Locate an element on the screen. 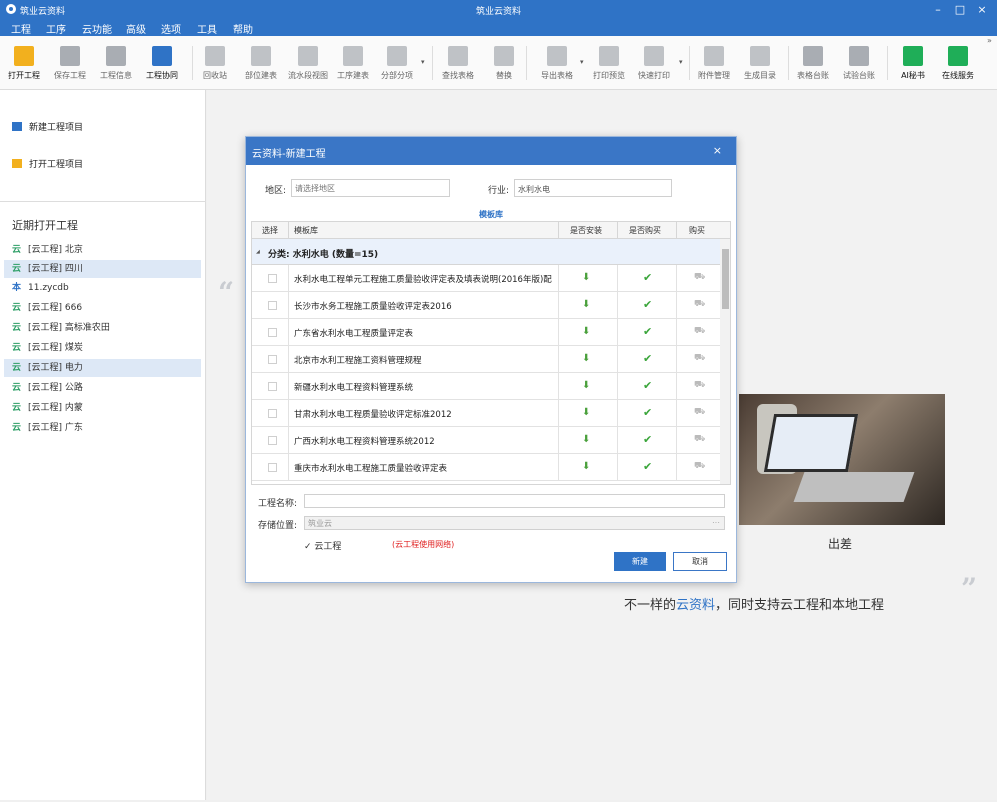 This screenshot has width=997, height=802. project-name-input is located at coordinates (514, 501).